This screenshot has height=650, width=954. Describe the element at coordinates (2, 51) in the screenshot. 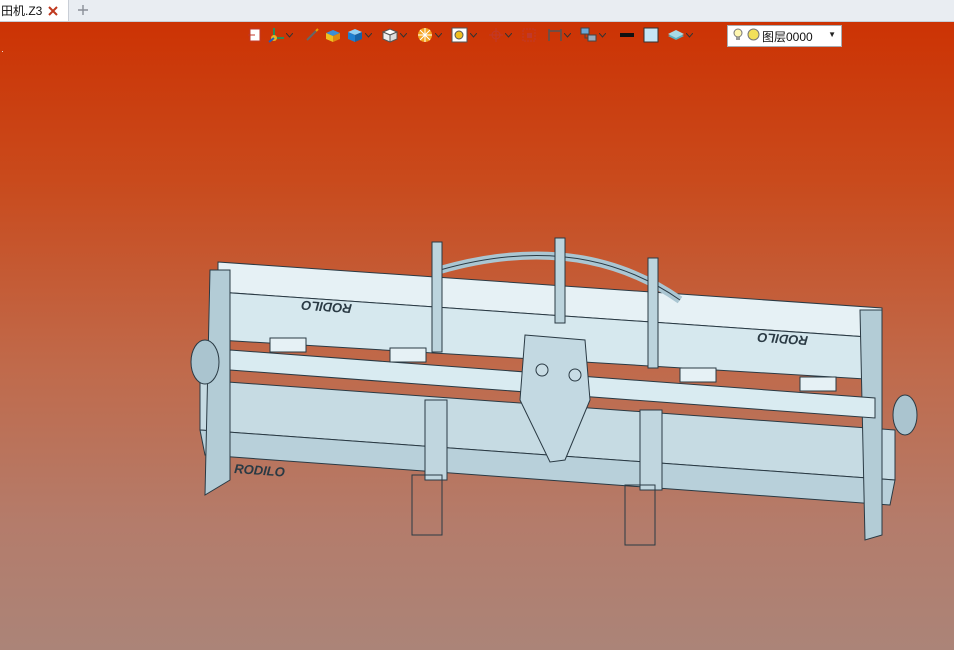

I see `viewport-marker: ·` at that location.